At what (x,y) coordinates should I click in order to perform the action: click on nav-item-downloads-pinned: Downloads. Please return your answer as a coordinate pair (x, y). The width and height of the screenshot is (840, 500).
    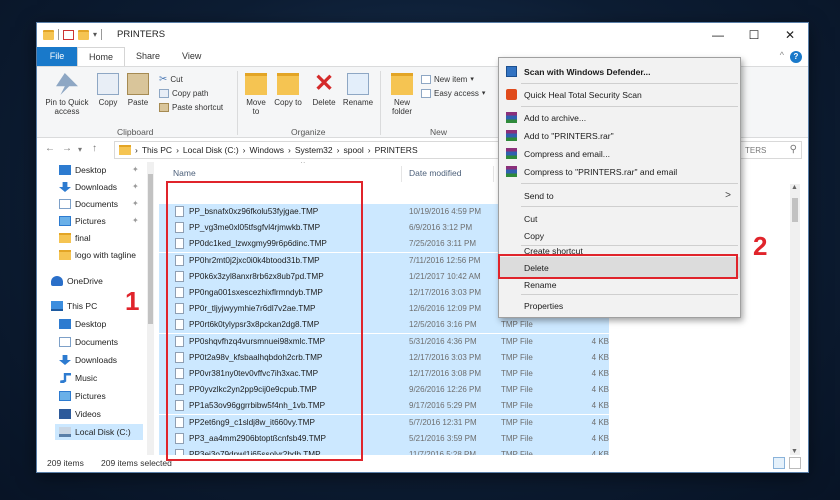
    Looking at the image, I should click on (88, 187).